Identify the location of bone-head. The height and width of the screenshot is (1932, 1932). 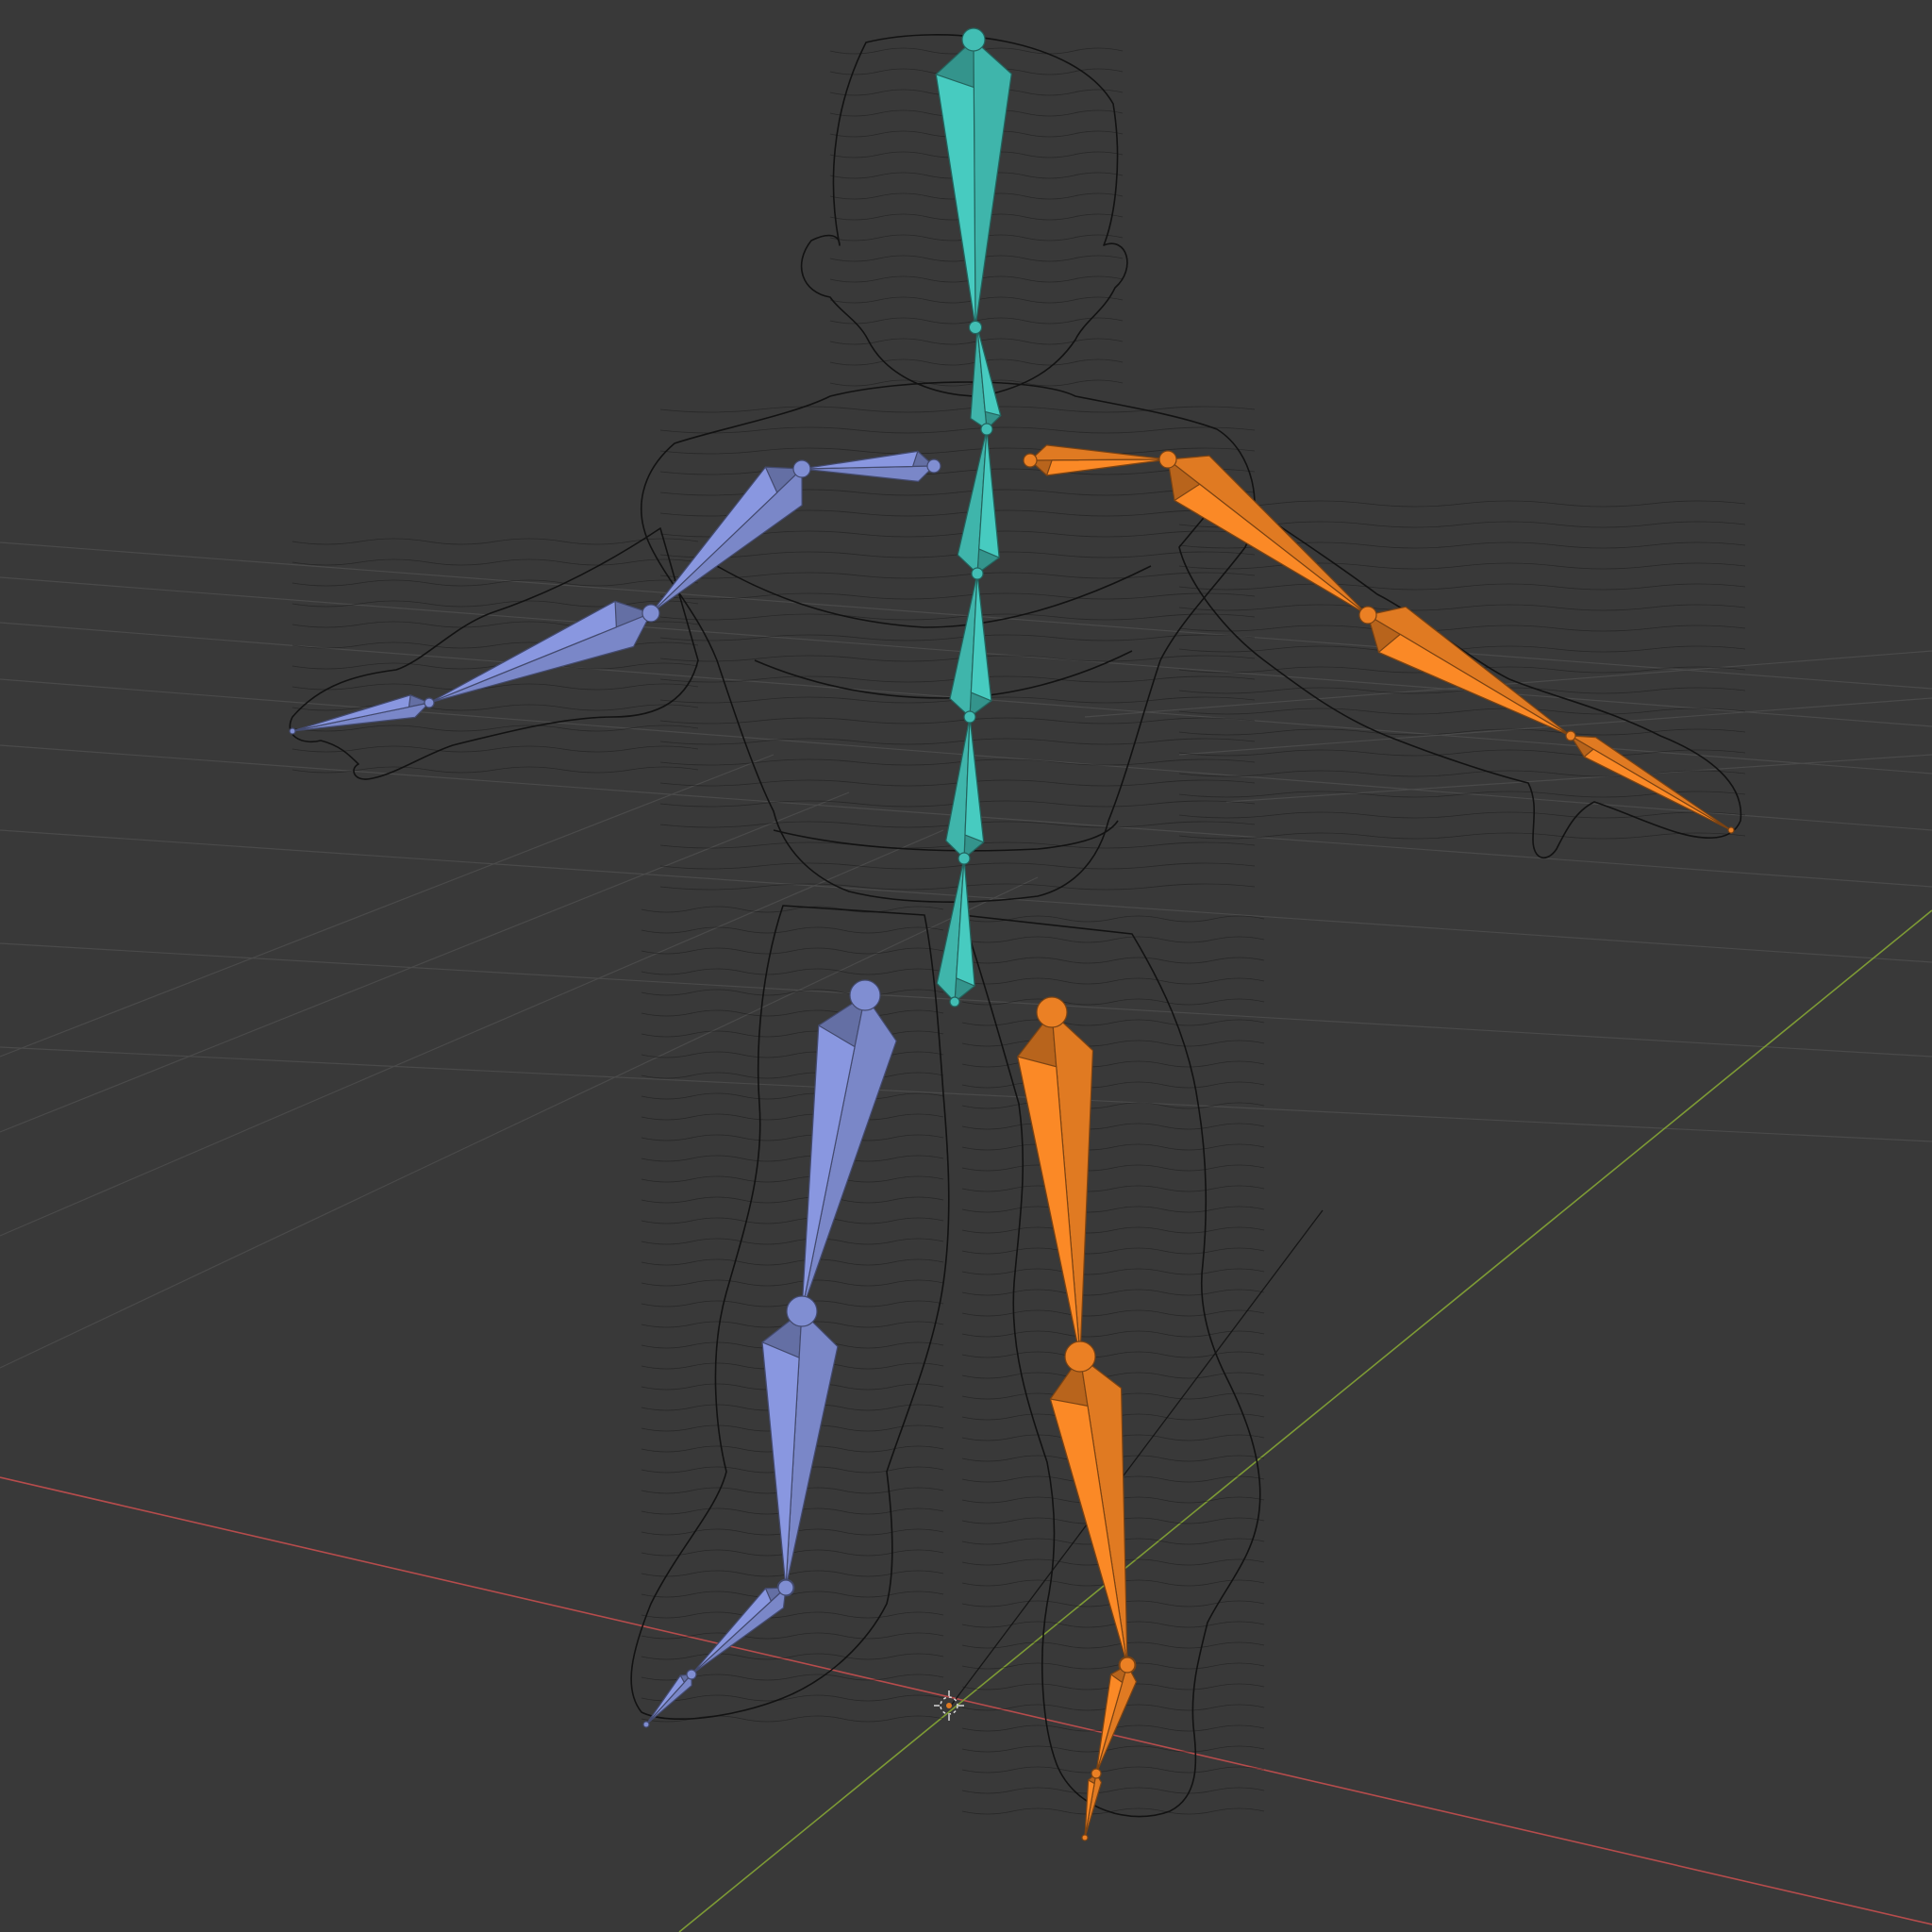
(974, 181).